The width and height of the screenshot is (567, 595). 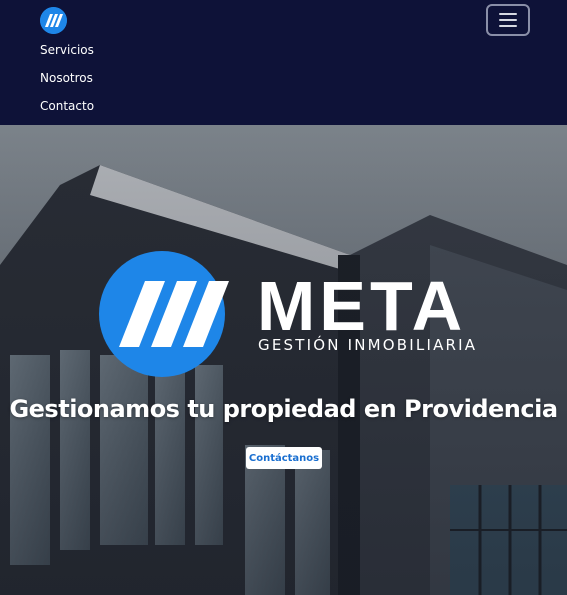 I want to click on hero-heading: Gestionamos tu propiedad en Providencia, so click(x=283, y=409).